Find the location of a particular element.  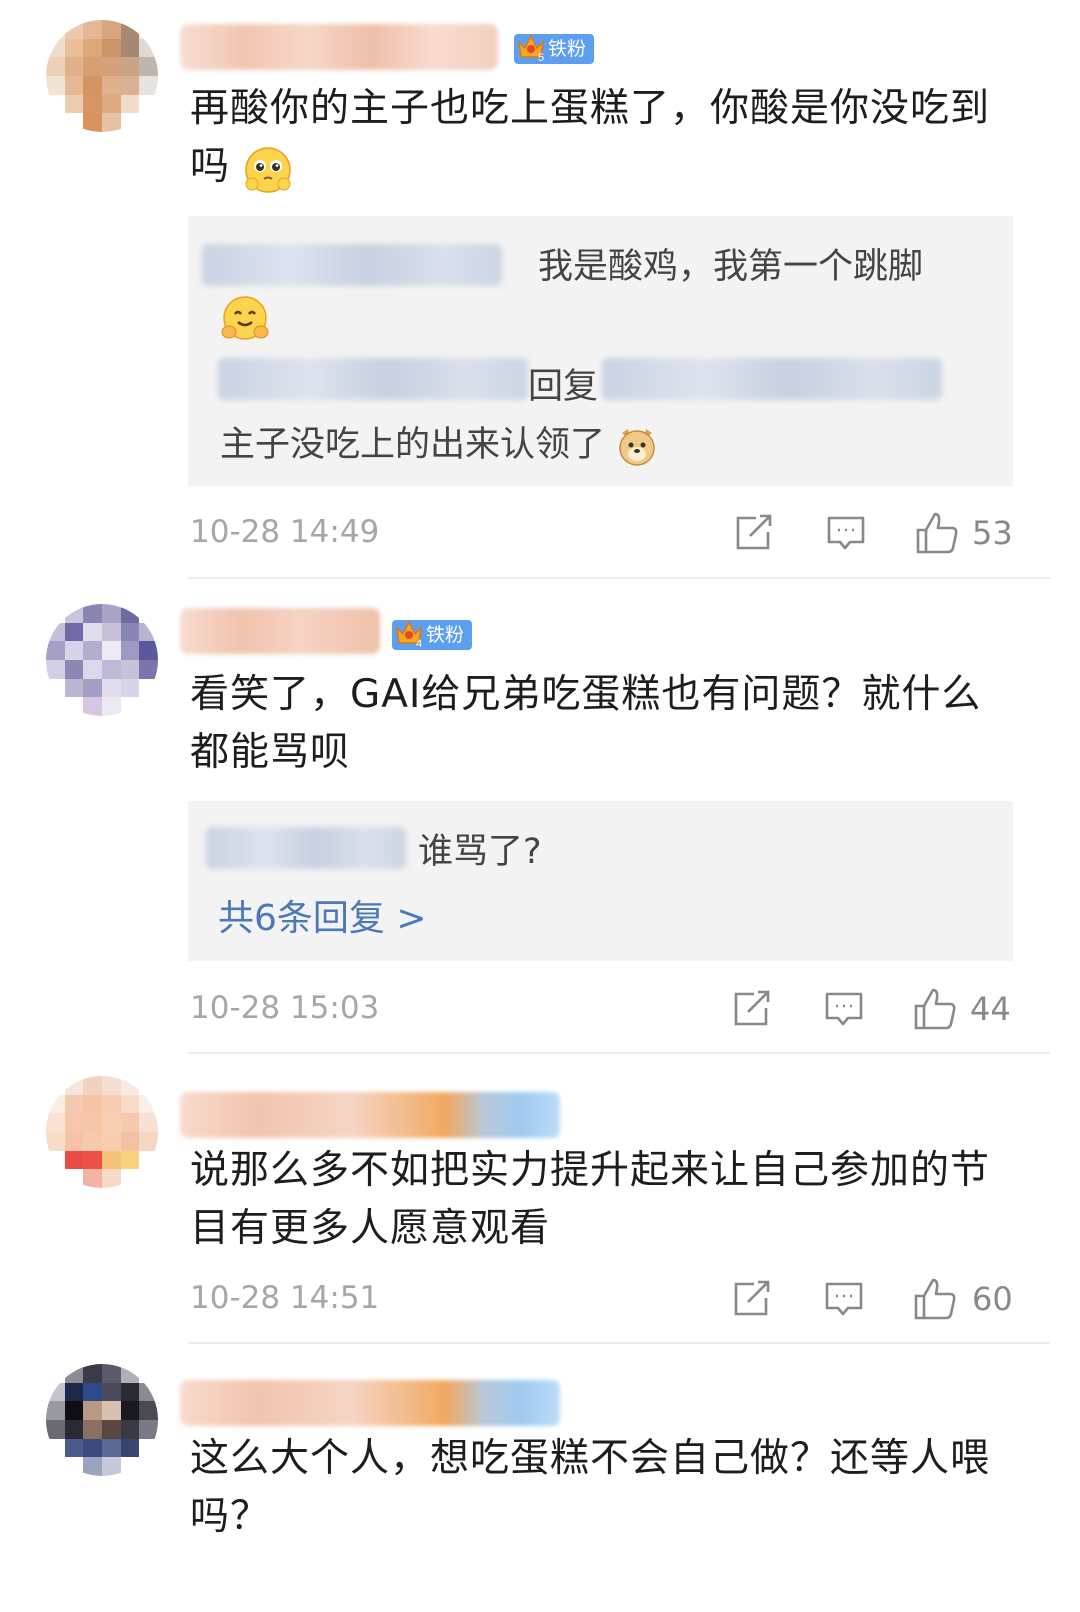

comment-time: 10-28 14:51 is located at coordinates (285, 1298).